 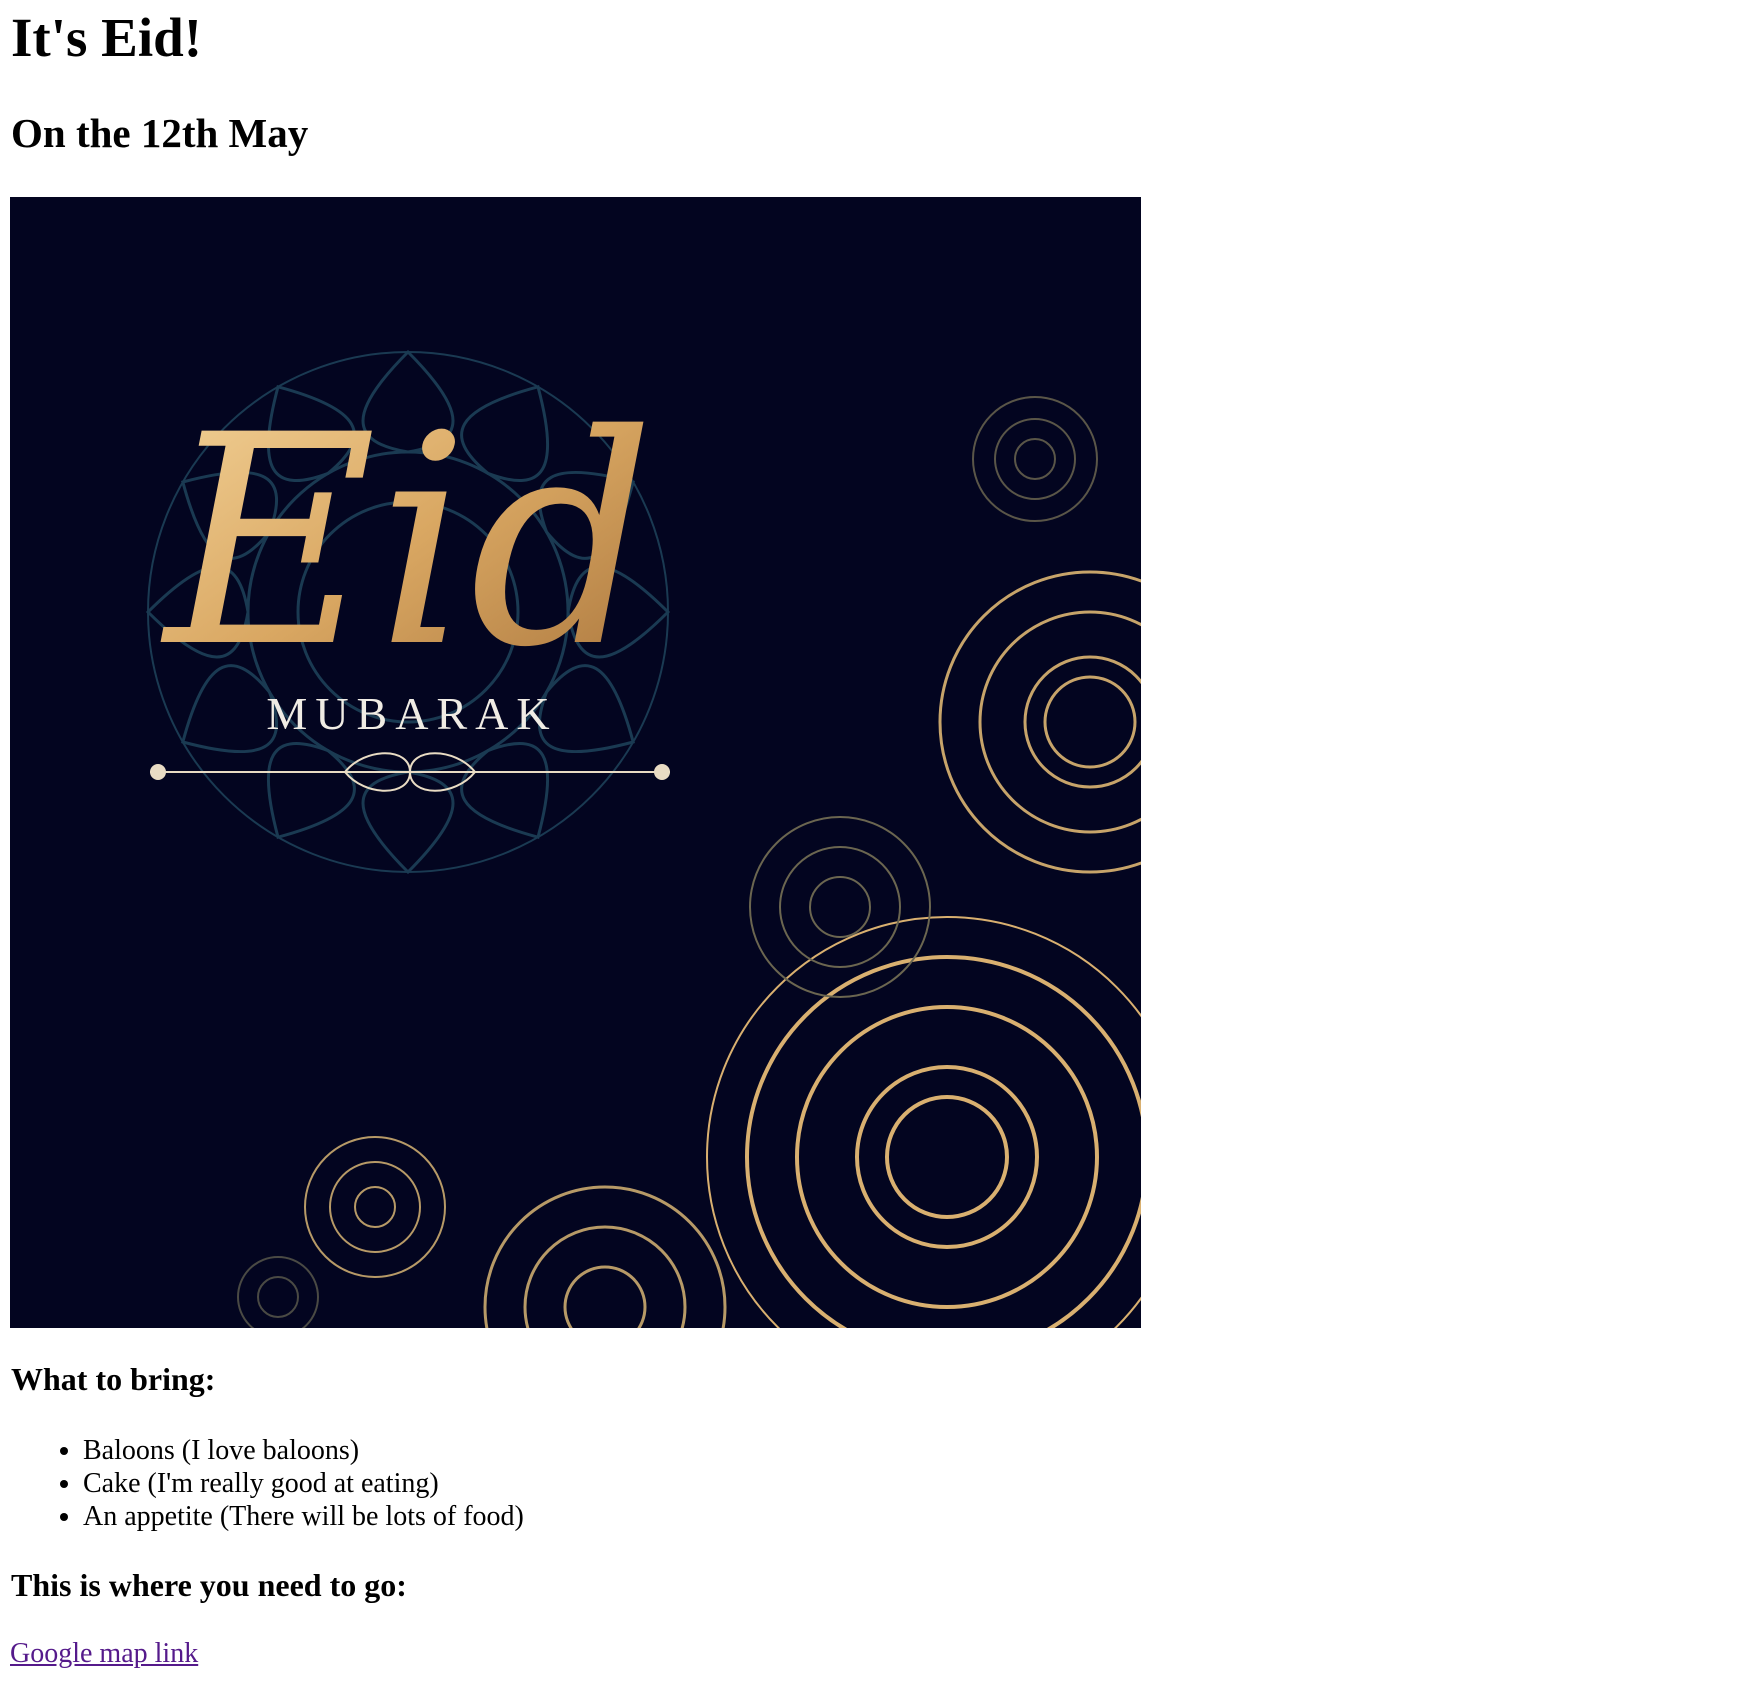 I want to click on google-map-link: Google map link, so click(x=104, y=1654).